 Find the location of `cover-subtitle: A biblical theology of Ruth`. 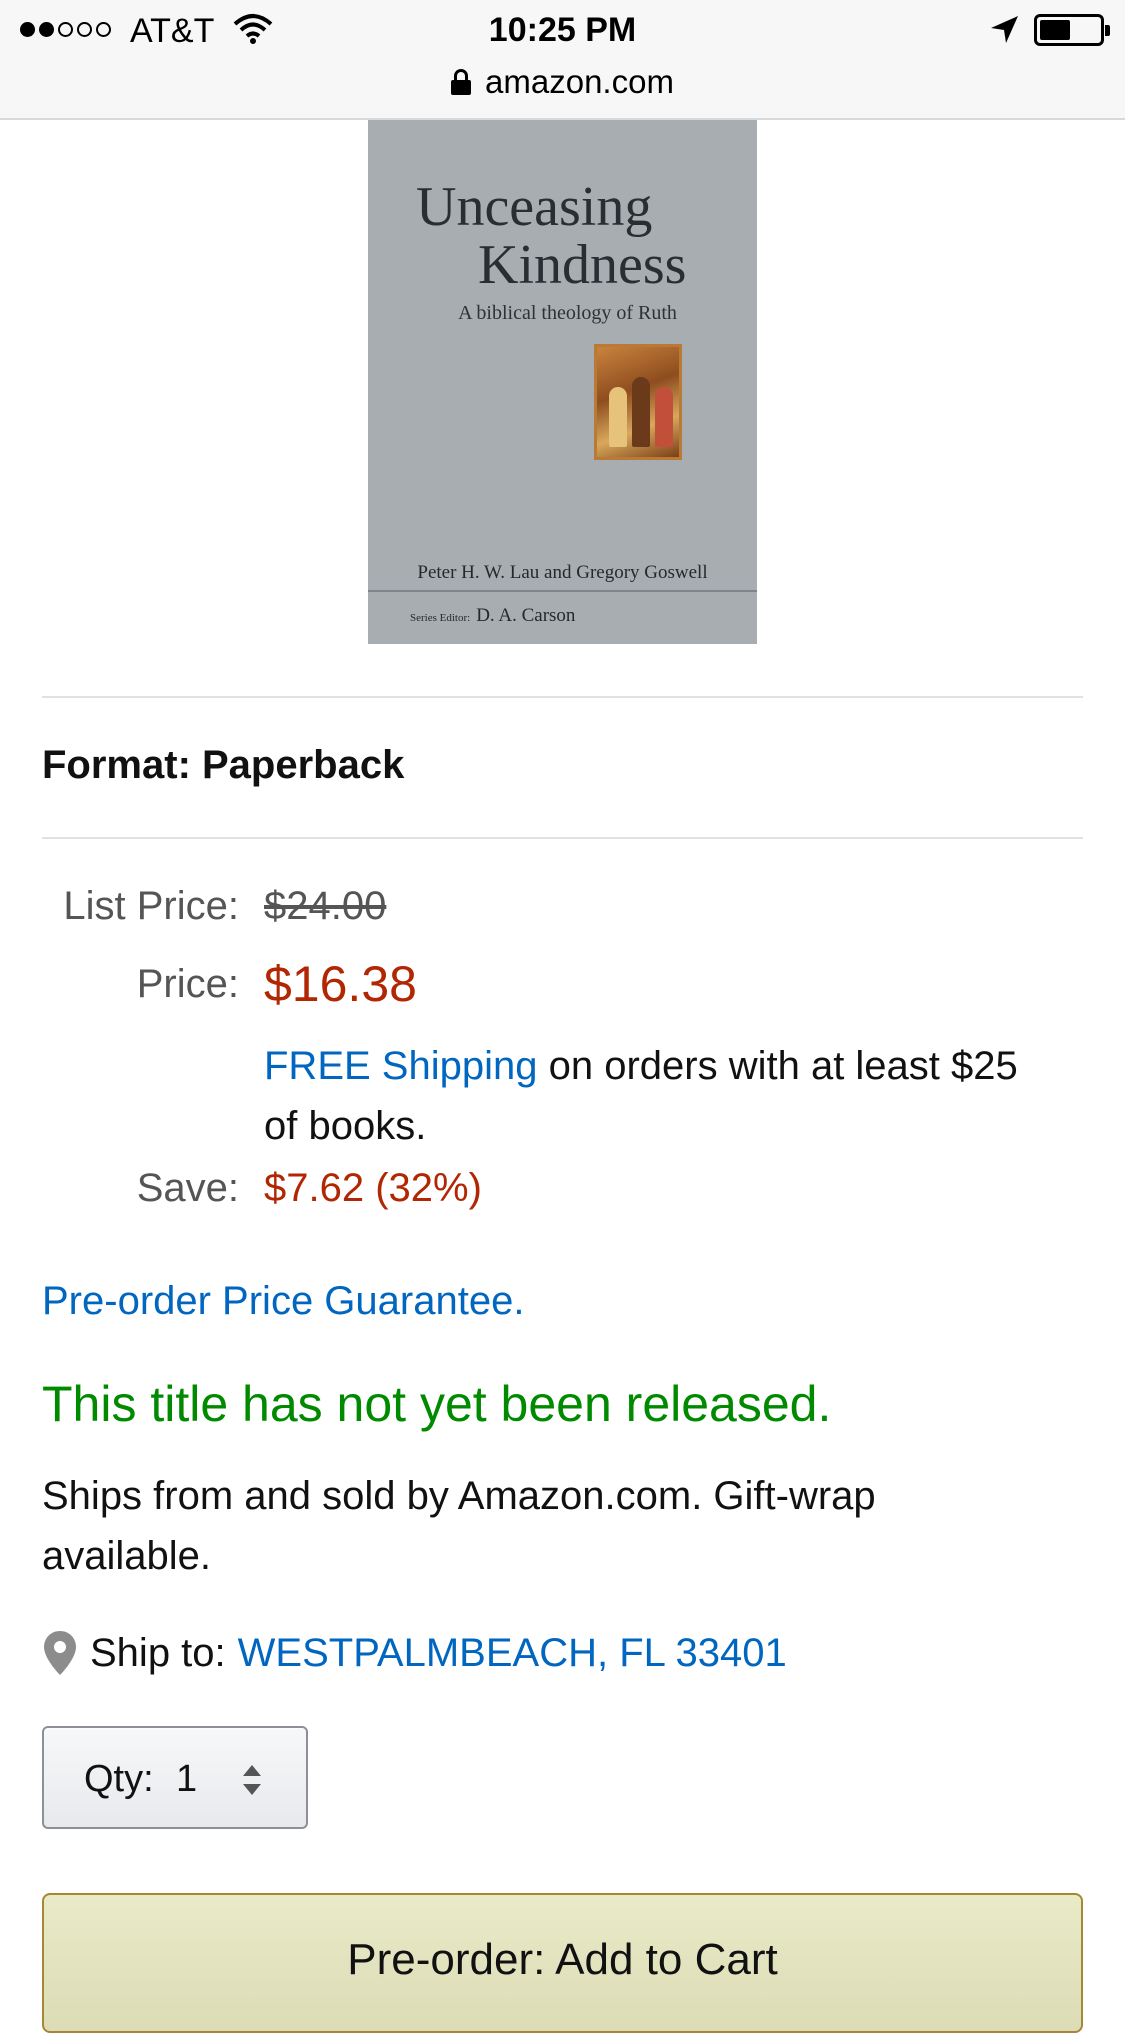

cover-subtitle: A biblical theology of Ruth is located at coordinates (567, 313).